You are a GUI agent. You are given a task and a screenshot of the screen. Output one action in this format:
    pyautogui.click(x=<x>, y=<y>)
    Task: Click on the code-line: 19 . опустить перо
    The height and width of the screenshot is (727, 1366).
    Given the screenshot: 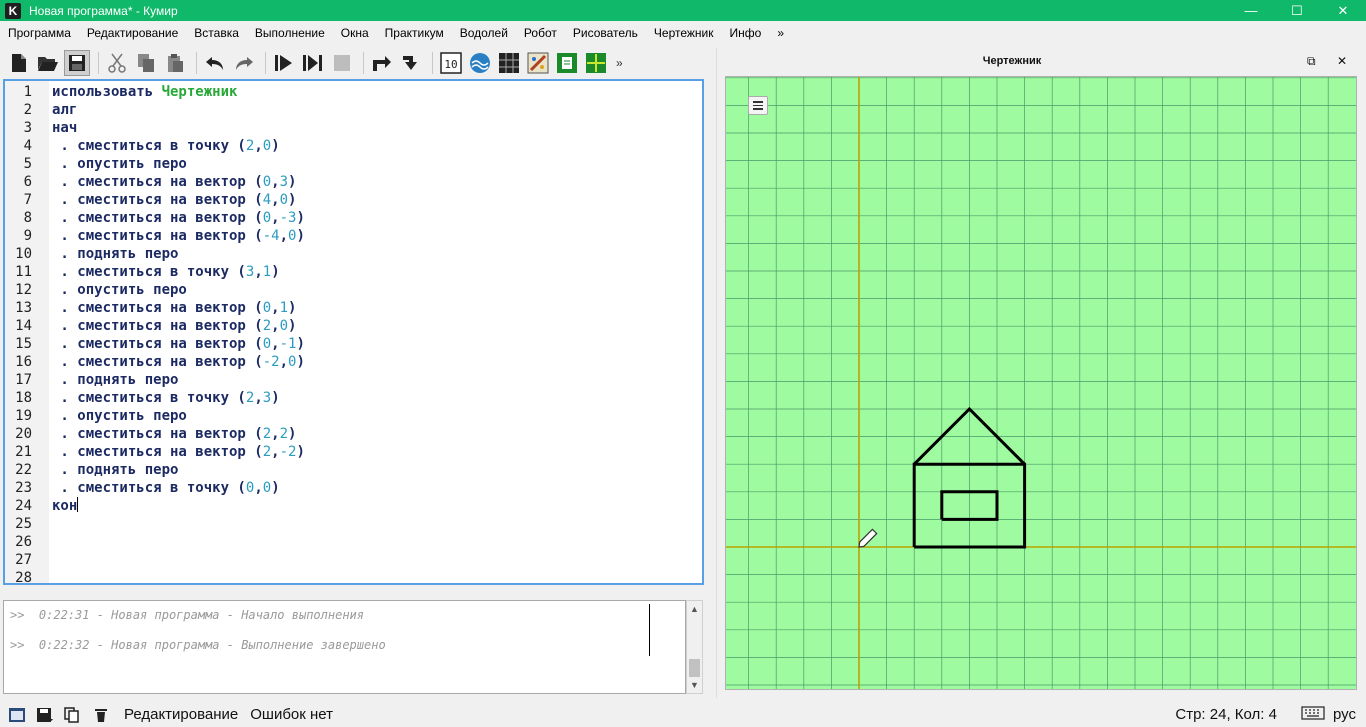 What is the action you would take?
    pyautogui.click(x=353, y=416)
    